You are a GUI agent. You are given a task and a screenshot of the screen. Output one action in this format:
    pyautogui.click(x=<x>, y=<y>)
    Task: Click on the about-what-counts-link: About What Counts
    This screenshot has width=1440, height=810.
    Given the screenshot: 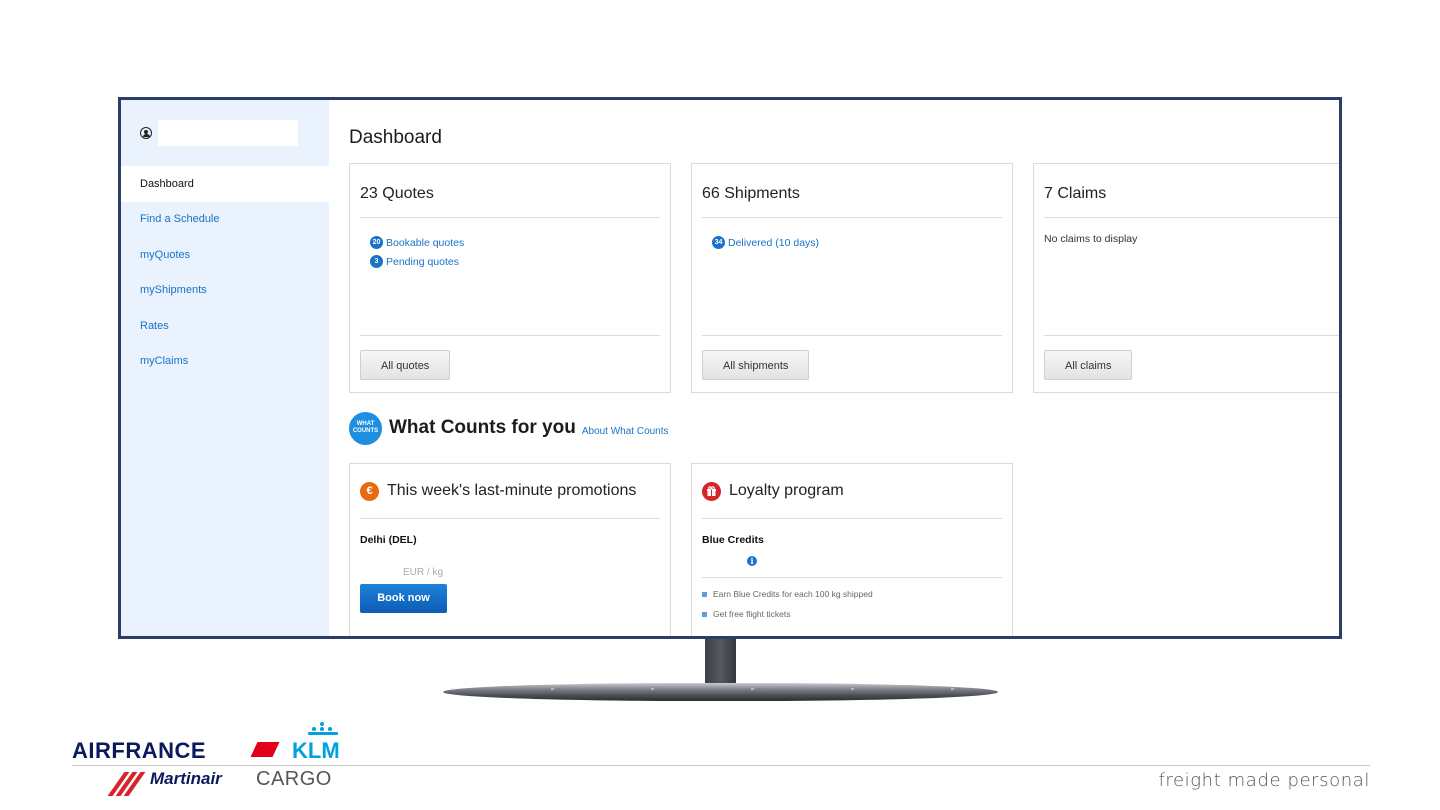 What is the action you would take?
    pyautogui.click(x=625, y=431)
    